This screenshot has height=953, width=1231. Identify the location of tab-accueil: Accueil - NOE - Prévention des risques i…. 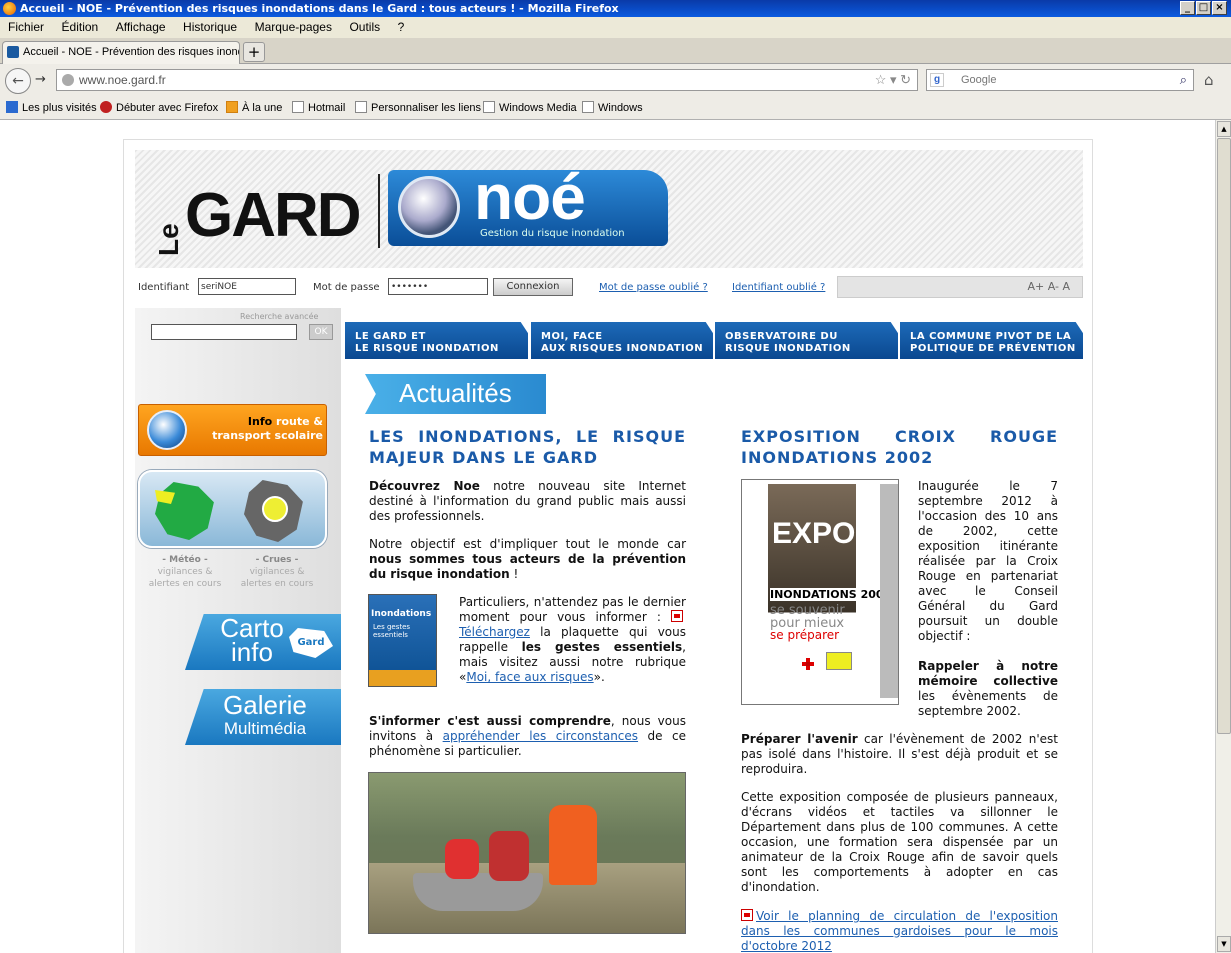
(121, 52).